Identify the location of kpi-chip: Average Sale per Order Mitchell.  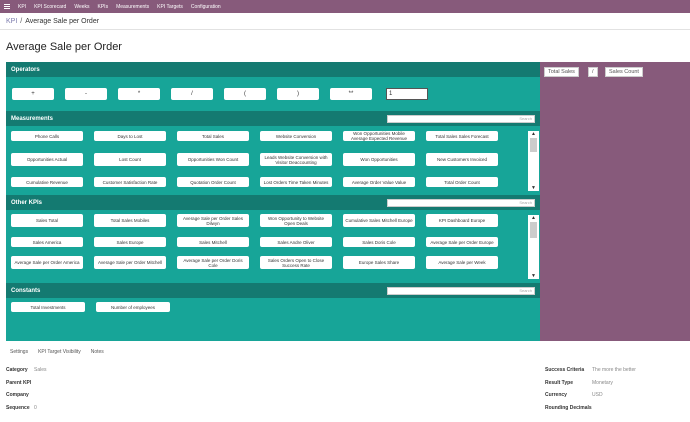
(130, 262).